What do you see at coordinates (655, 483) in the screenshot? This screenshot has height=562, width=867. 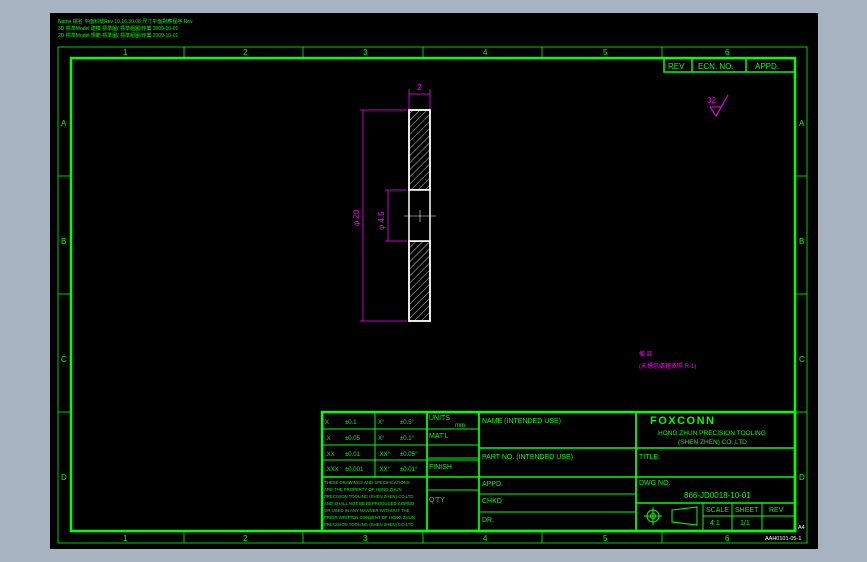 I see `dwg-no-label: DWG NO.` at bounding box center [655, 483].